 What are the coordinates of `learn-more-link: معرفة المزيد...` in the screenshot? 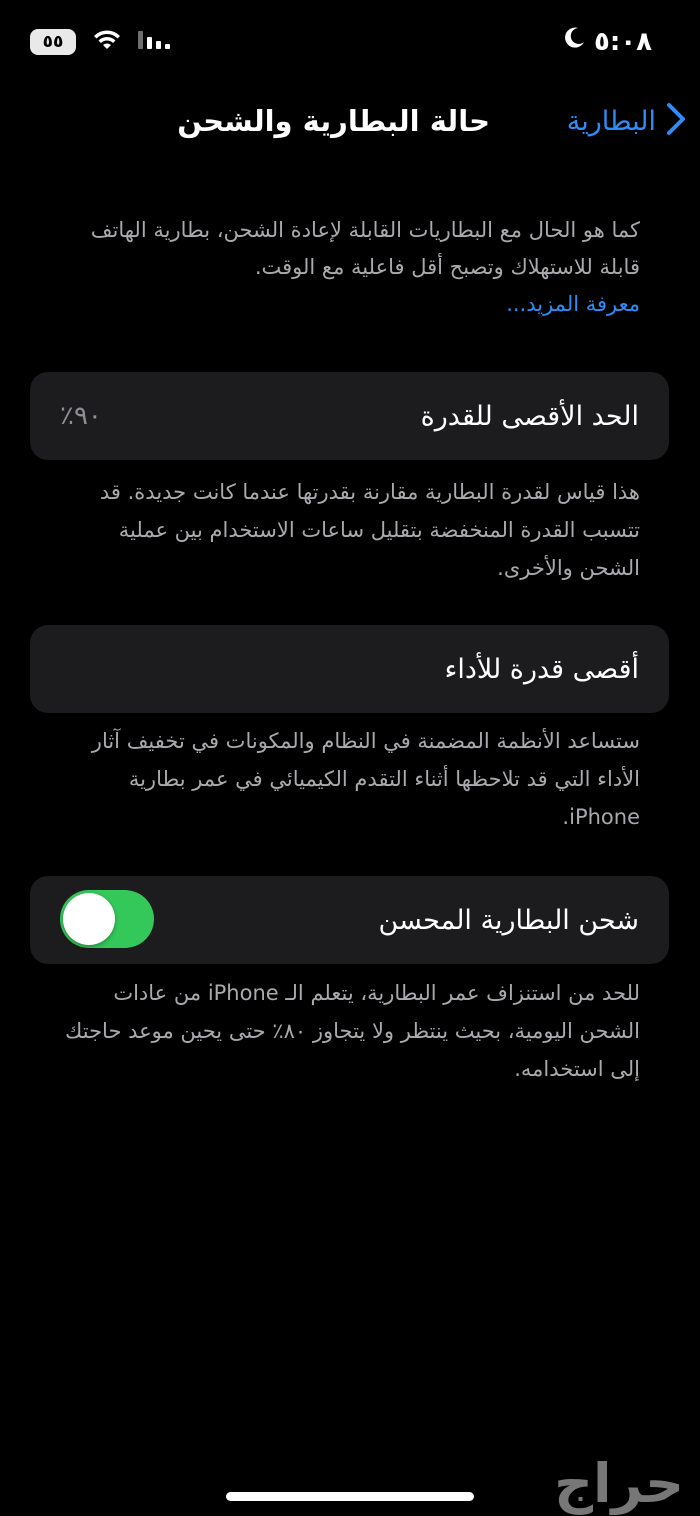 It's located at (360, 304).